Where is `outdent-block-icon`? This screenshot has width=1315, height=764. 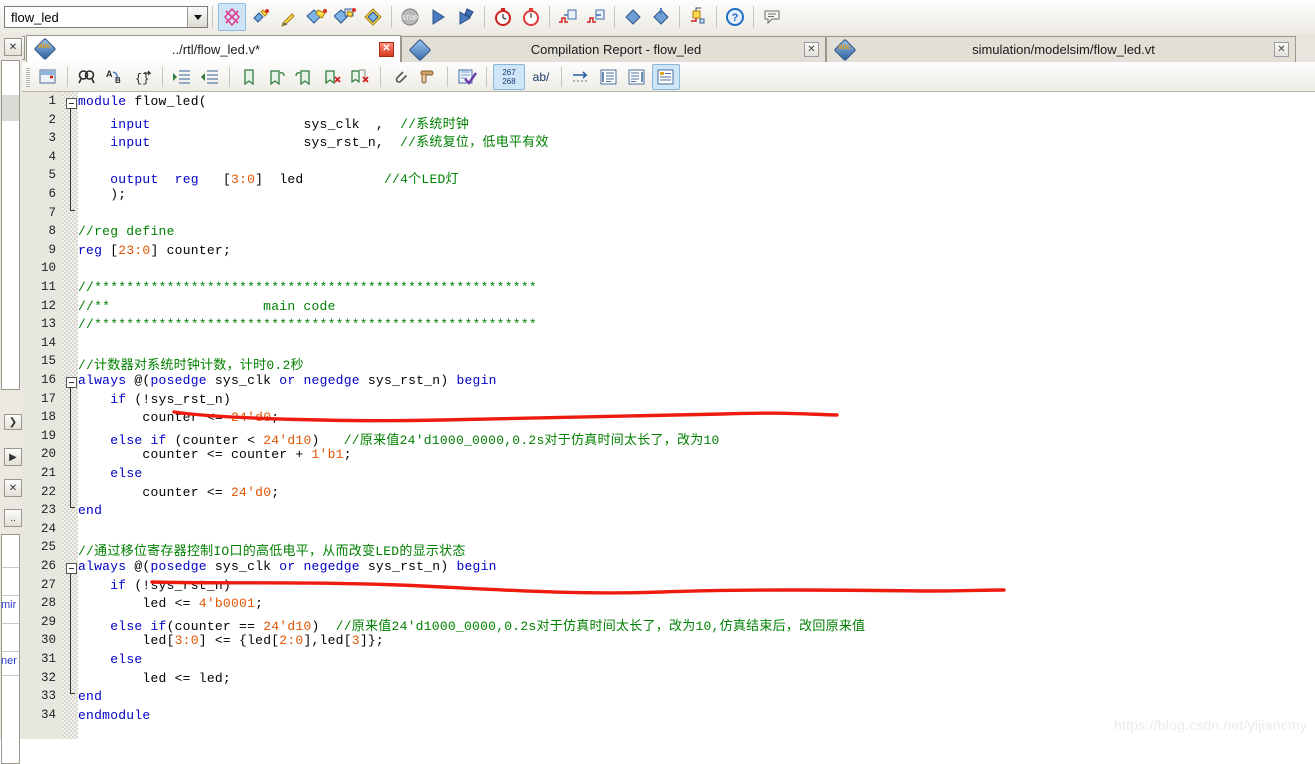
outdent-block-icon is located at coordinates (637, 77).